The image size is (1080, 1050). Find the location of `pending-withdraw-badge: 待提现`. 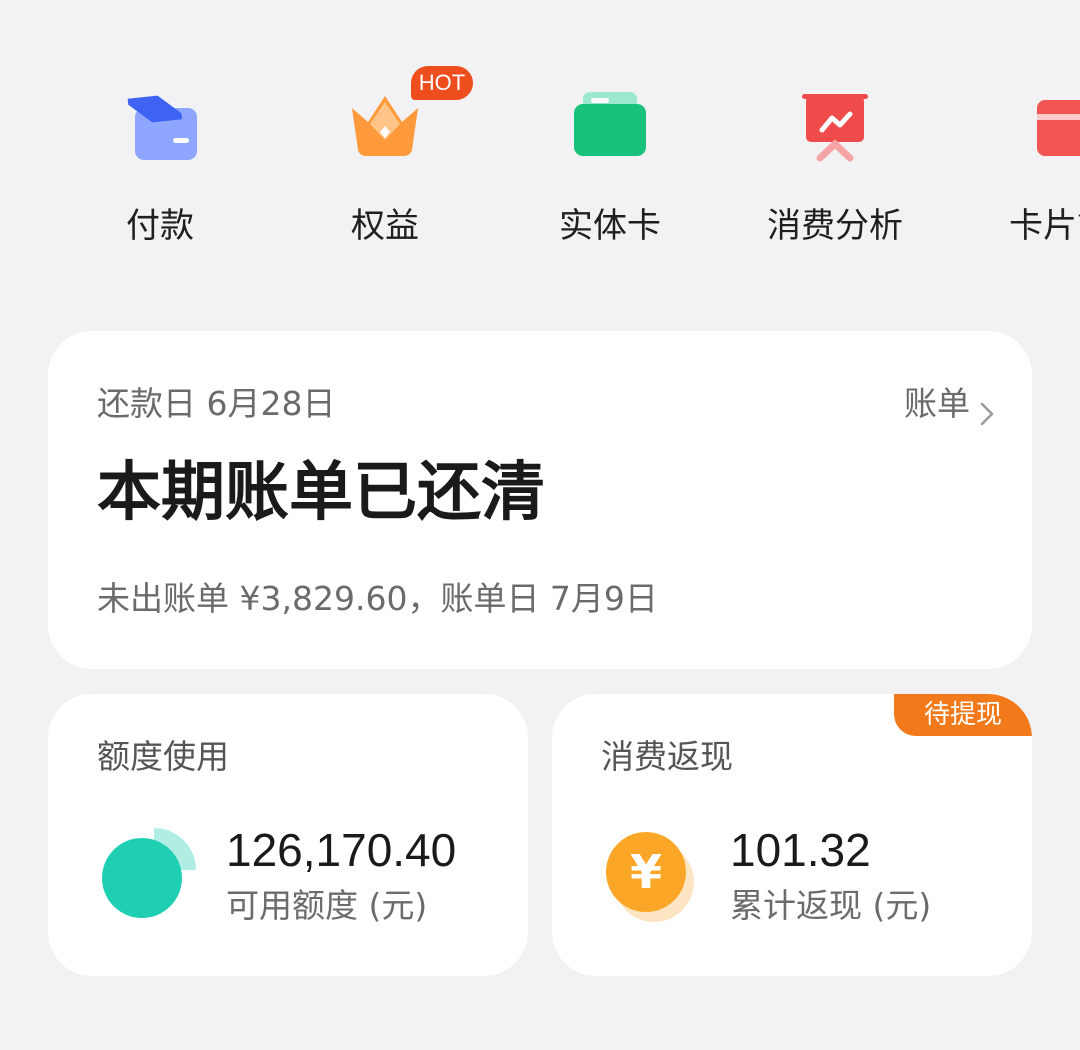

pending-withdraw-badge: 待提现 is located at coordinates (963, 715).